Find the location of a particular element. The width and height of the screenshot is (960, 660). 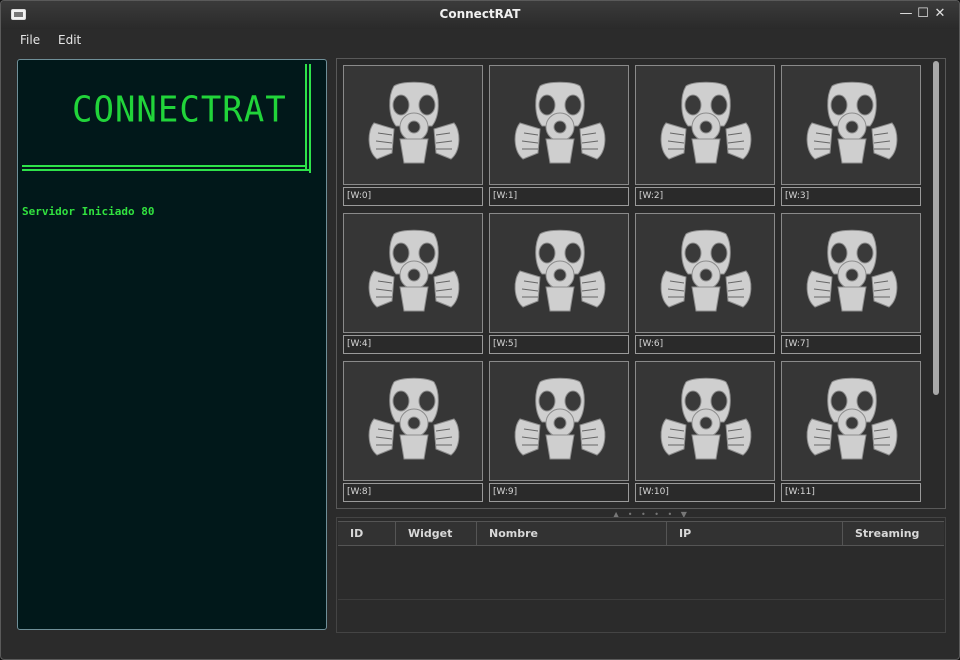

column-ip: IP is located at coordinates (754, 533).